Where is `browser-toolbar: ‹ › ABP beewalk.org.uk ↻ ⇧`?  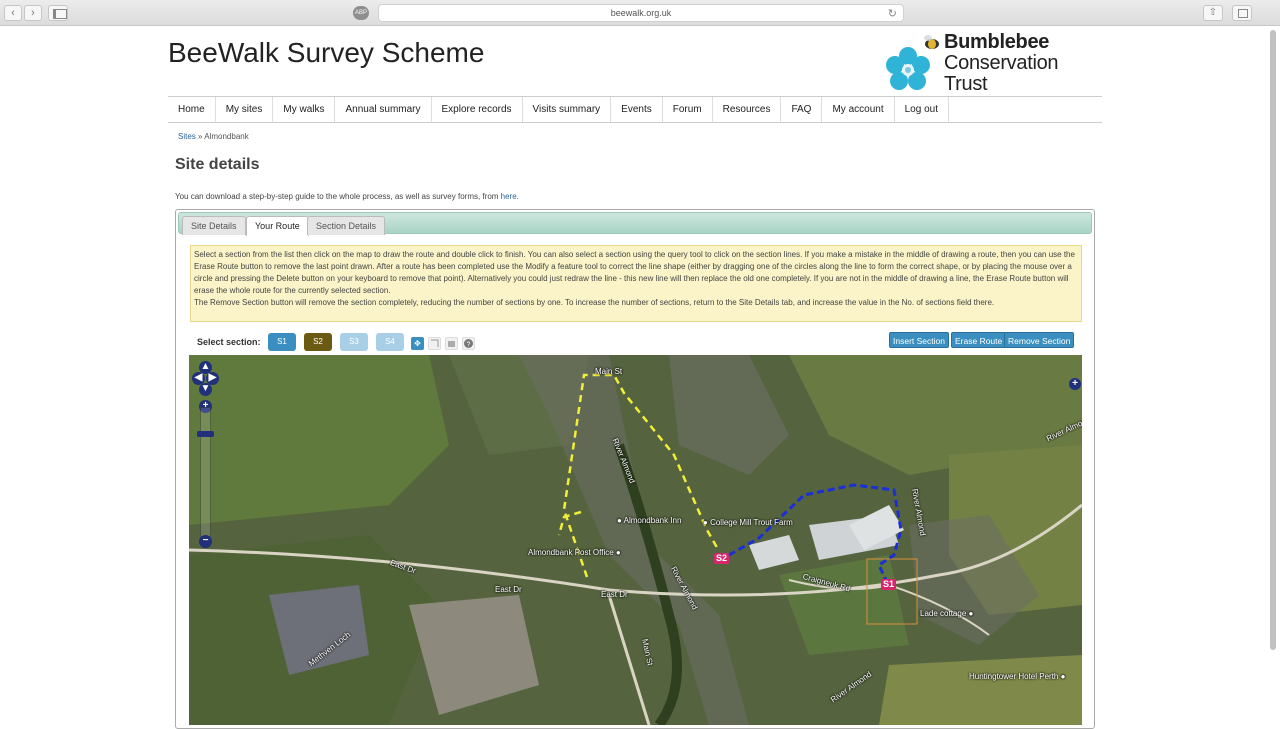 browser-toolbar: ‹ › ABP beewalk.org.uk ↻ ⇧ is located at coordinates (640, 13).